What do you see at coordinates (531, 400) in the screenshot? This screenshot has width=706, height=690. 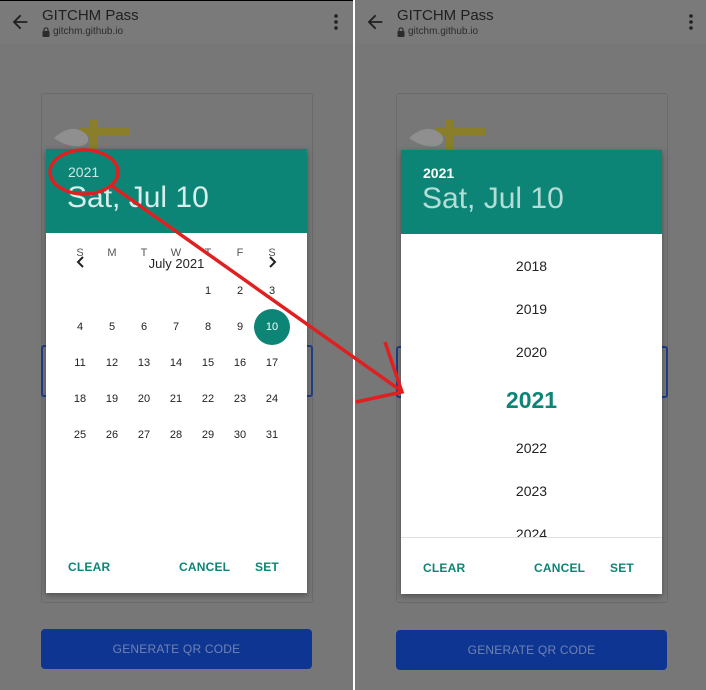 I see `selected-year: 2021` at bounding box center [531, 400].